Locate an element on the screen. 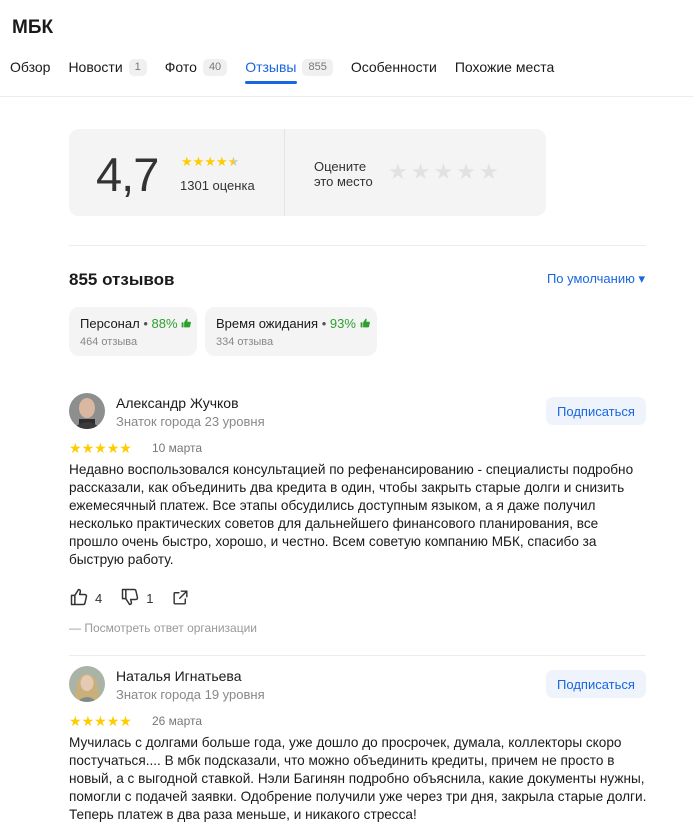 This screenshot has width=693, height=838. aspect-percent: 88% is located at coordinates (164, 323).